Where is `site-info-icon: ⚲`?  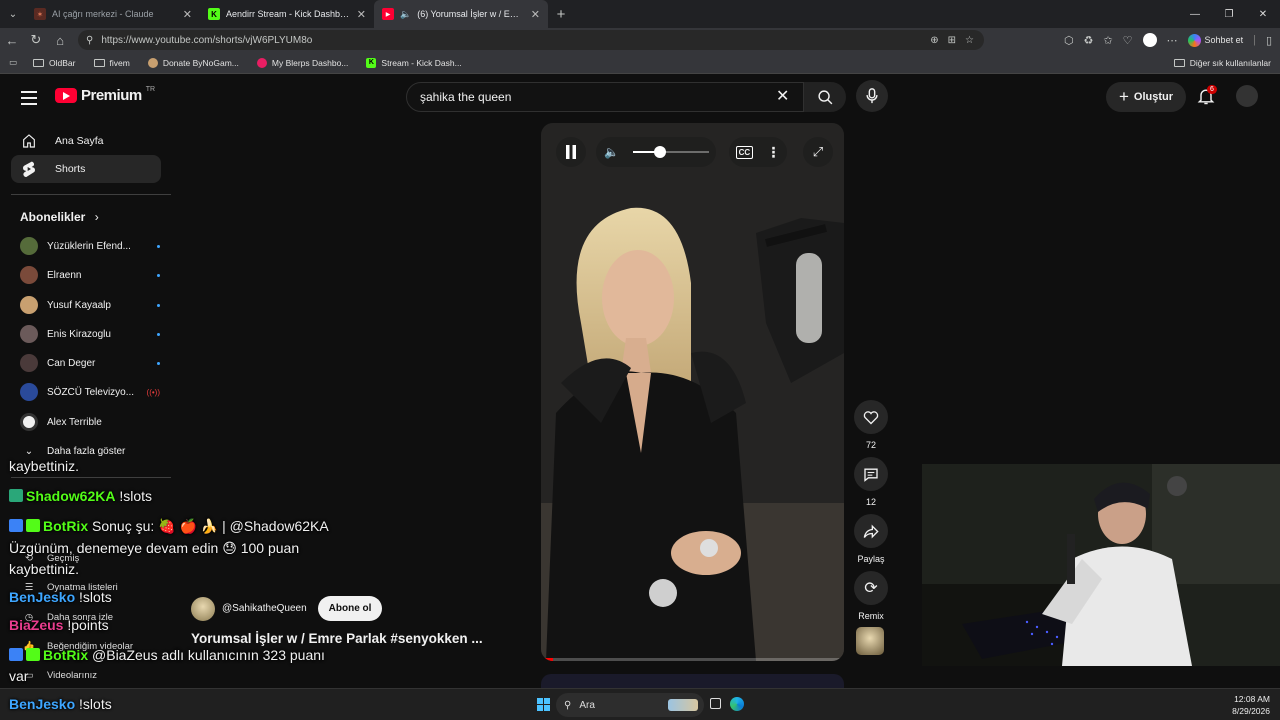
site-info-icon: ⚲ is located at coordinates (89, 40).